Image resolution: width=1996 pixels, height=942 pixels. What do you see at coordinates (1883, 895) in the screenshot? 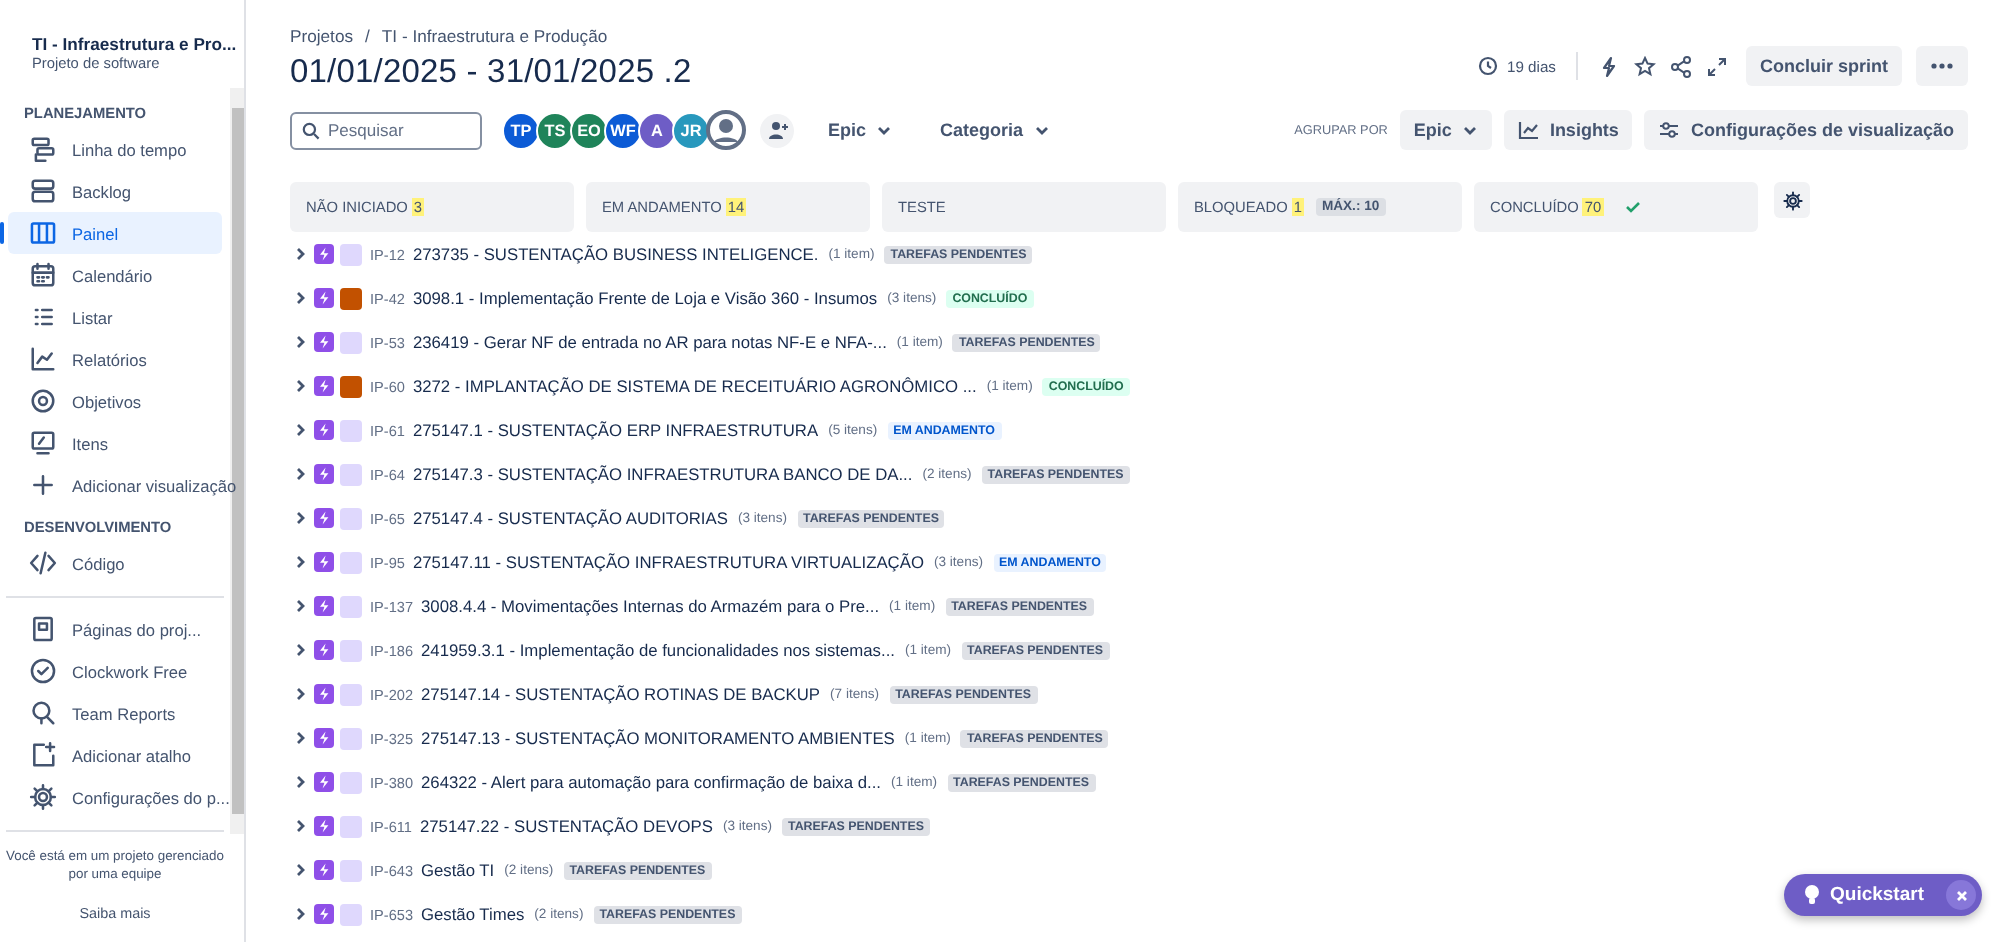
I see `quickstart-button: Quickstart` at bounding box center [1883, 895].